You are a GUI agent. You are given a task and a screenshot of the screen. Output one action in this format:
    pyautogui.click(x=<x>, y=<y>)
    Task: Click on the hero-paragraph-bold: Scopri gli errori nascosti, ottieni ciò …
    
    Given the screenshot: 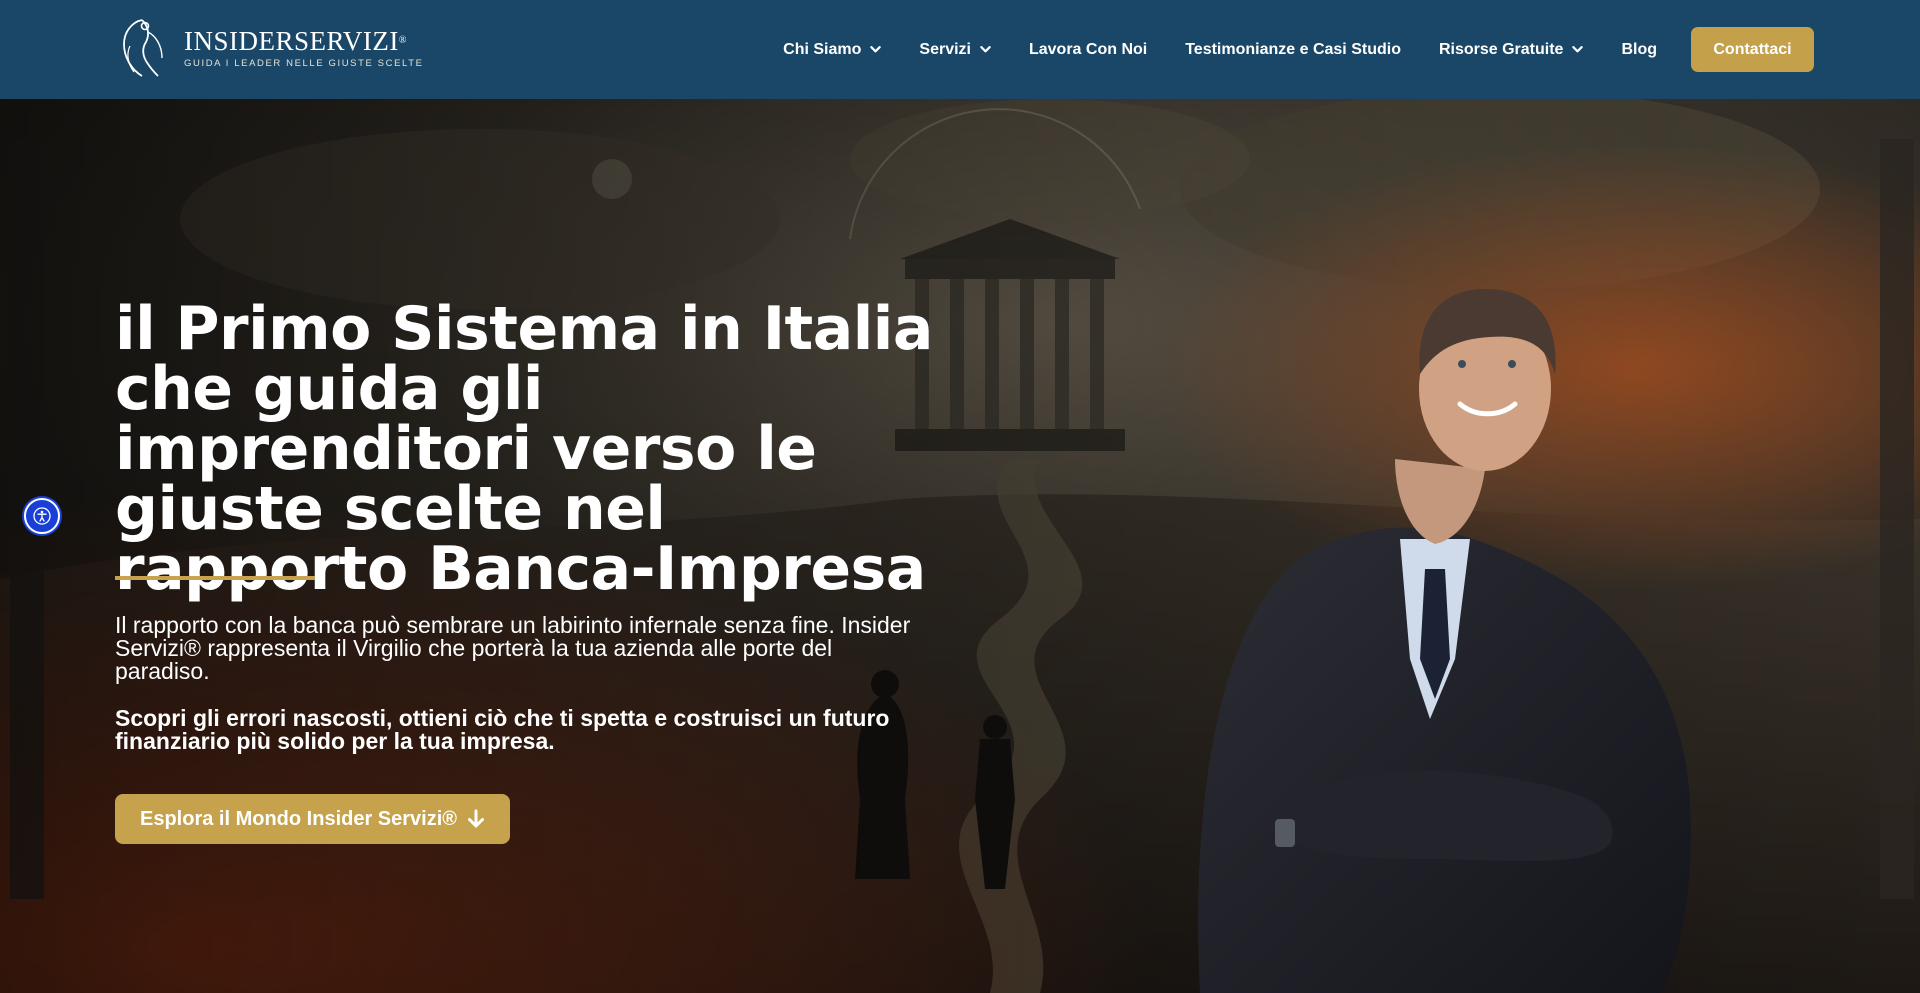 What is the action you would take?
    pyautogui.click(x=502, y=729)
    